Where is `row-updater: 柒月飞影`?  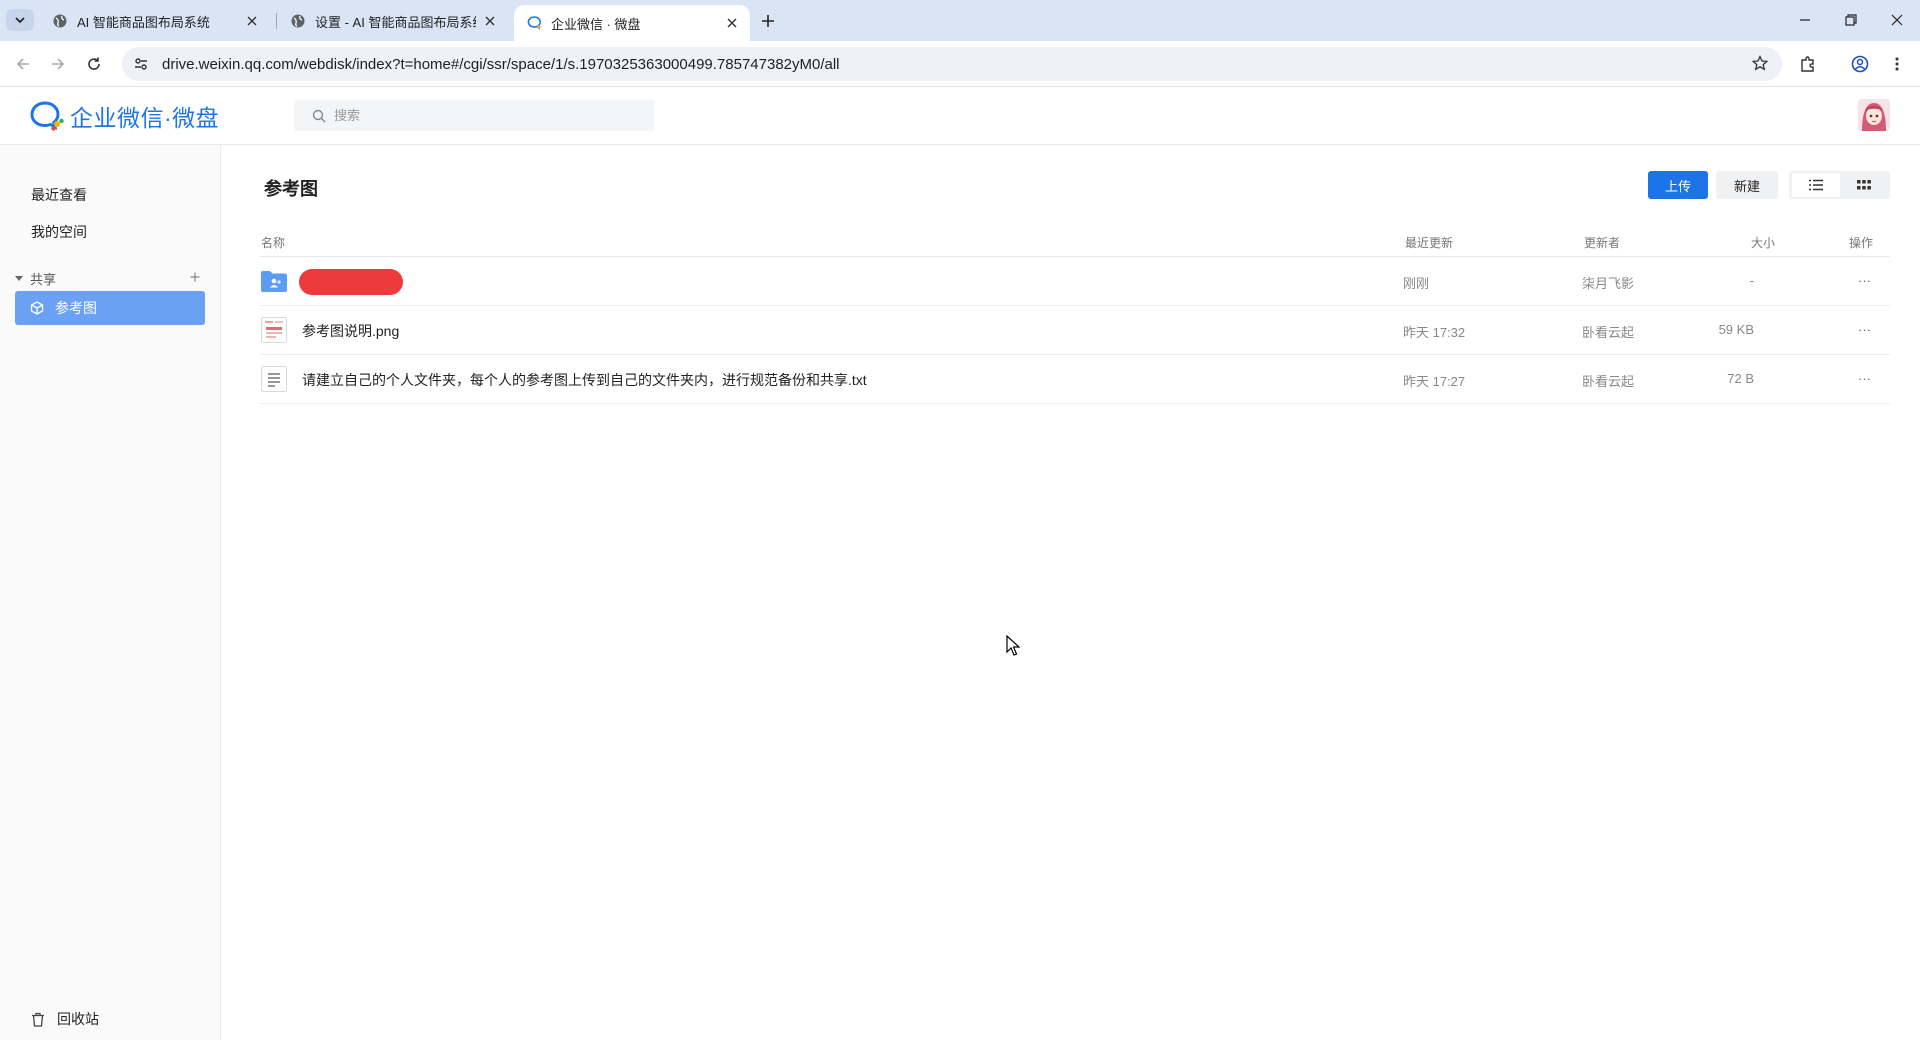
row-updater: 柒月飞影 is located at coordinates (1608, 283).